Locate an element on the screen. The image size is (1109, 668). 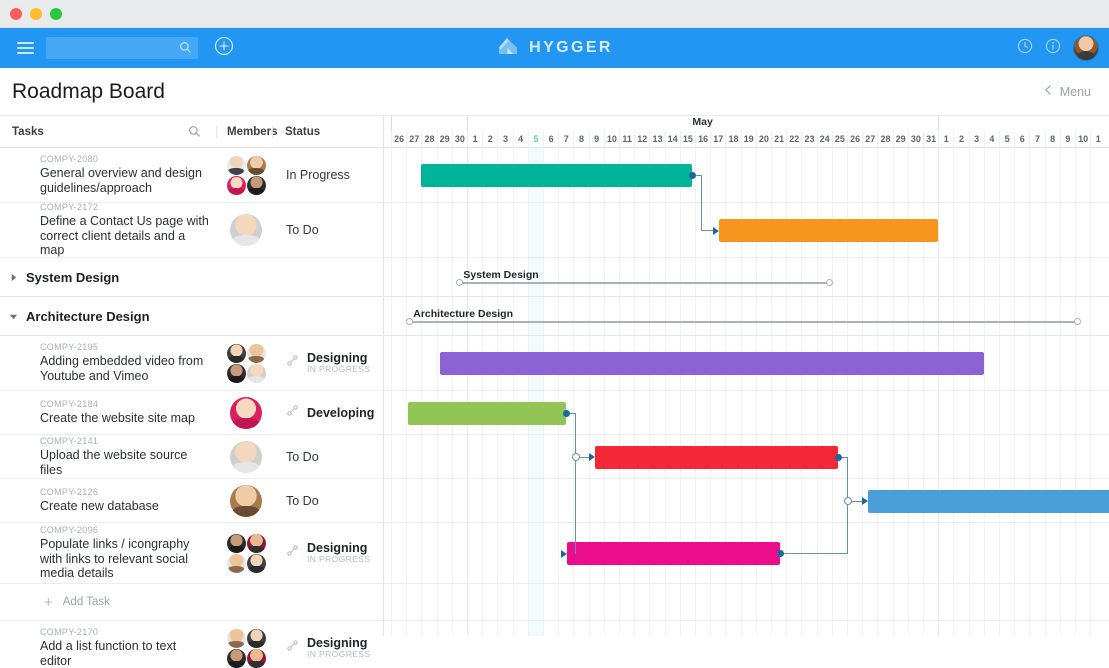
window-close-button is located at coordinates (16, 13).